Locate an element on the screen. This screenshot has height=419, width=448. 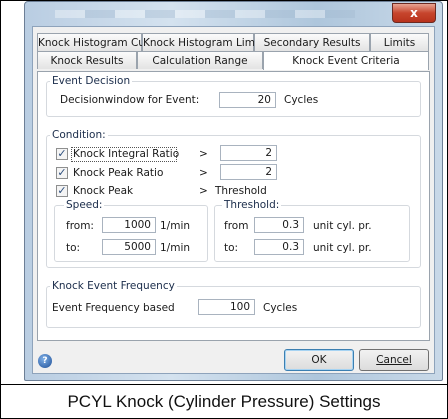
close-button: x is located at coordinates (414, 13).